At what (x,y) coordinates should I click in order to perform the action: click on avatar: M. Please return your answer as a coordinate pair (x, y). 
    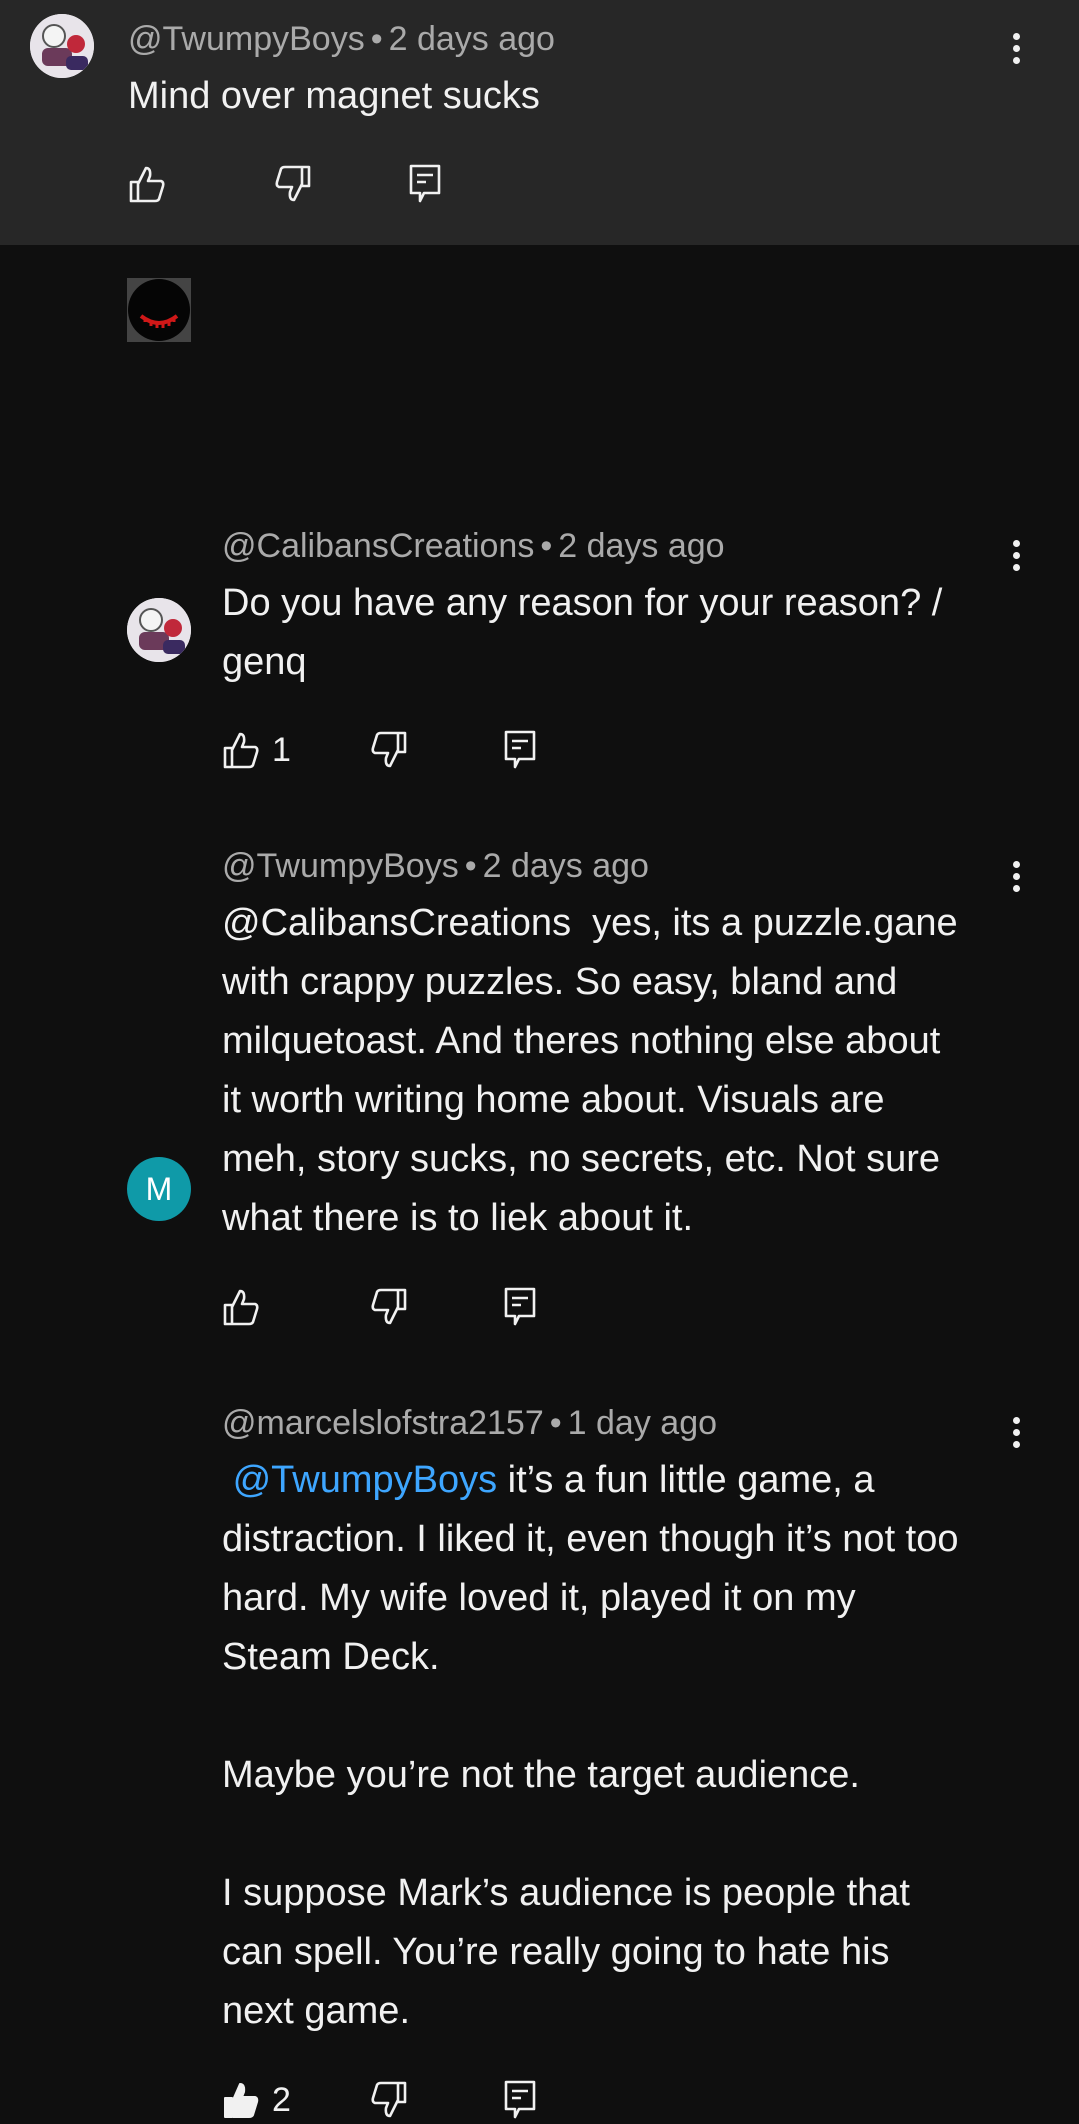
    Looking at the image, I should click on (159, 1189).